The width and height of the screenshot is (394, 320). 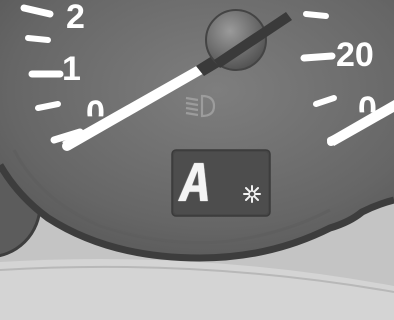 I want to click on speedometer-label-2: 2, so click(x=75, y=18).